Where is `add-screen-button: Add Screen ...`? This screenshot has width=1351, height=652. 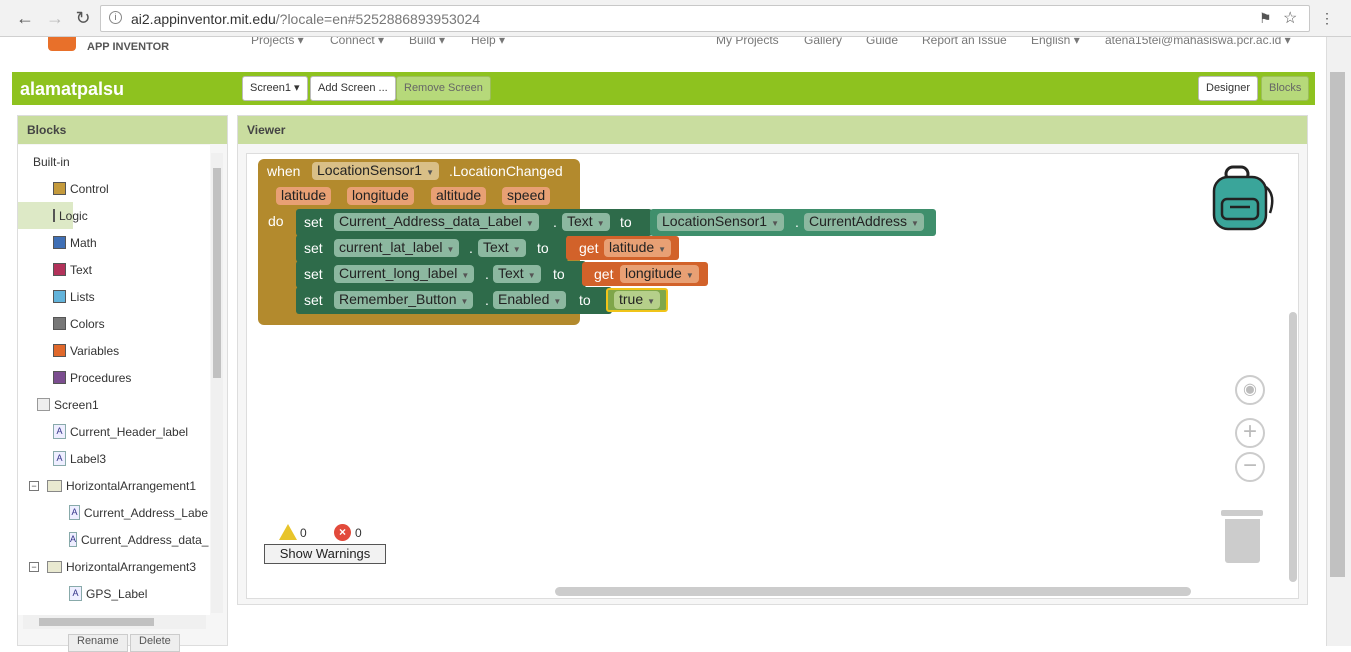
add-screen-button: Add Screen ... is located at coordinates (353, 88).